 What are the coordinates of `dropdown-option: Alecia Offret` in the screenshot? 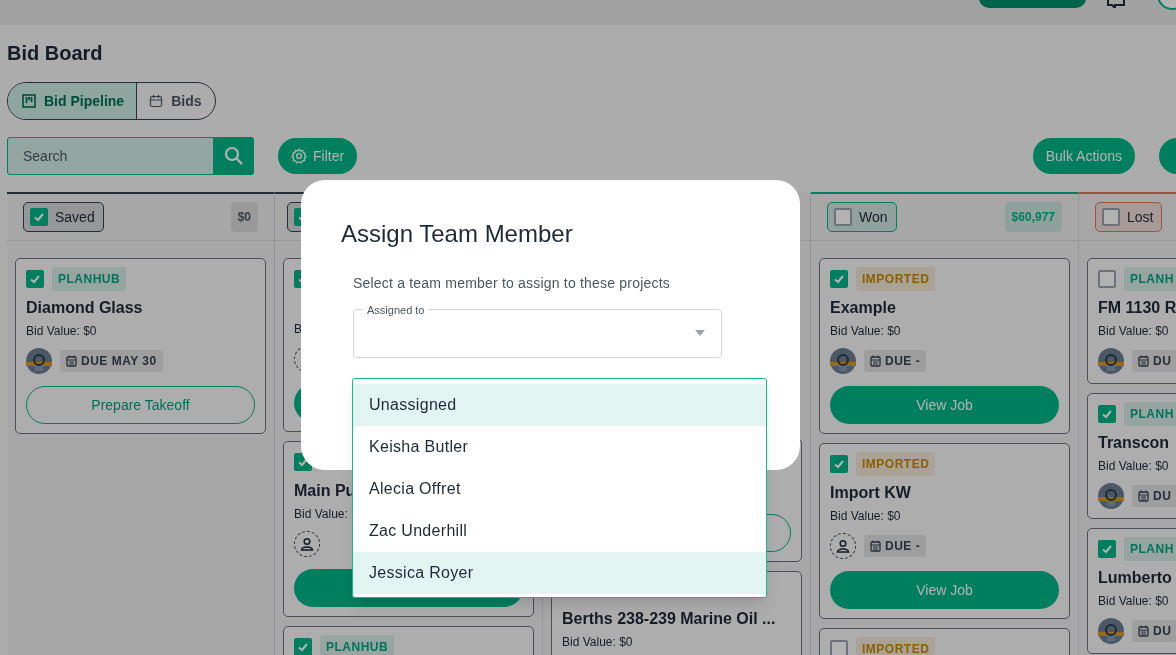 It's located at (559, 489).